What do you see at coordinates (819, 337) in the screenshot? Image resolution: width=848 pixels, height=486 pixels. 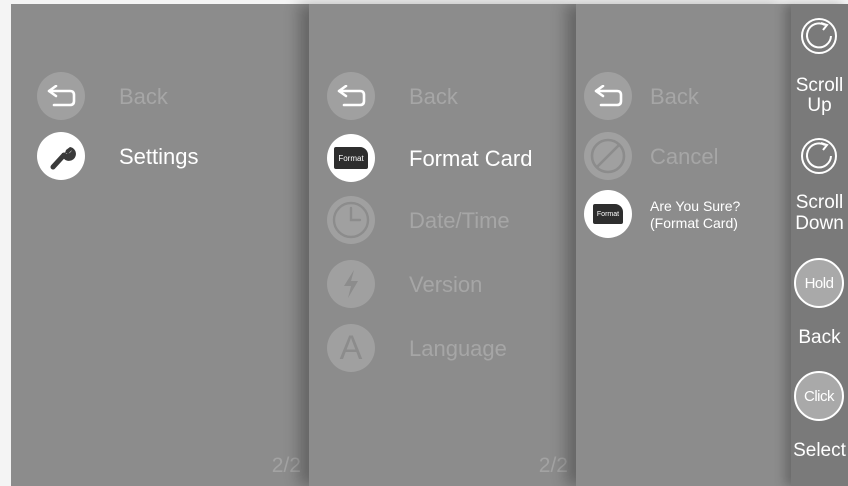 I see `back-control-label: Back` at bounding box center [819, 337].